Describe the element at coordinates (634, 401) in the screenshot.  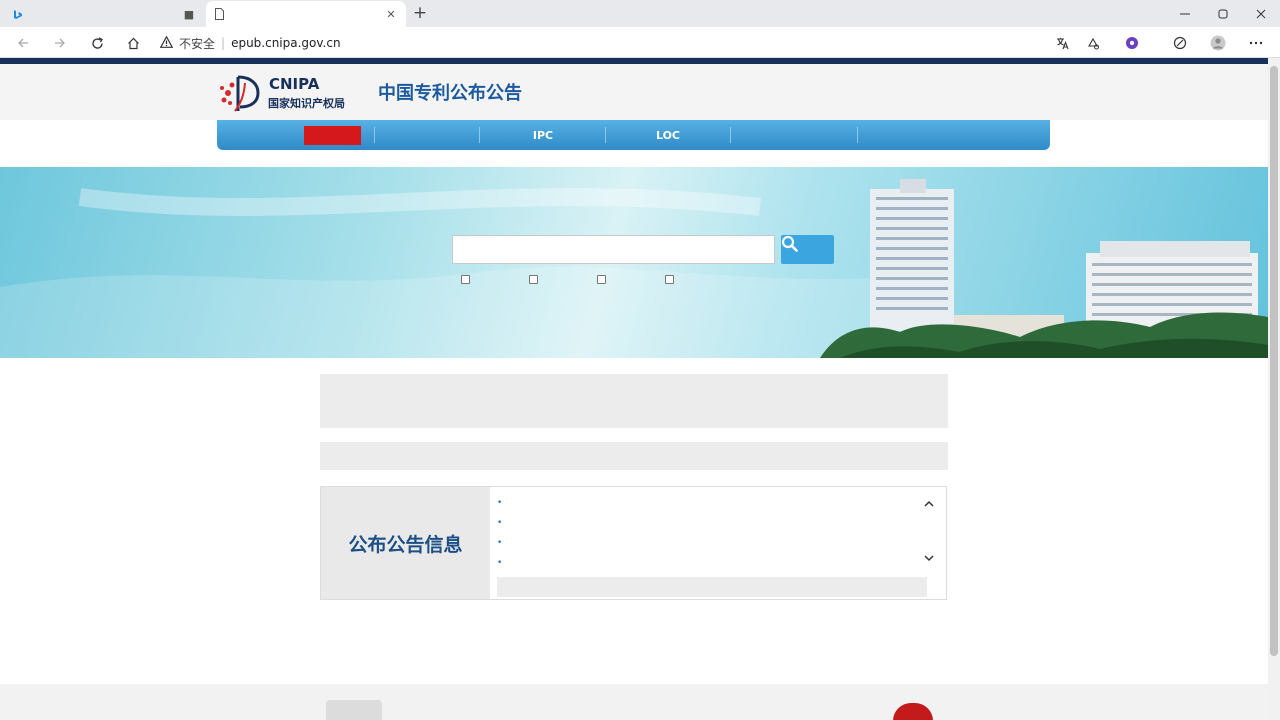
I see `notice-panel` at that location.